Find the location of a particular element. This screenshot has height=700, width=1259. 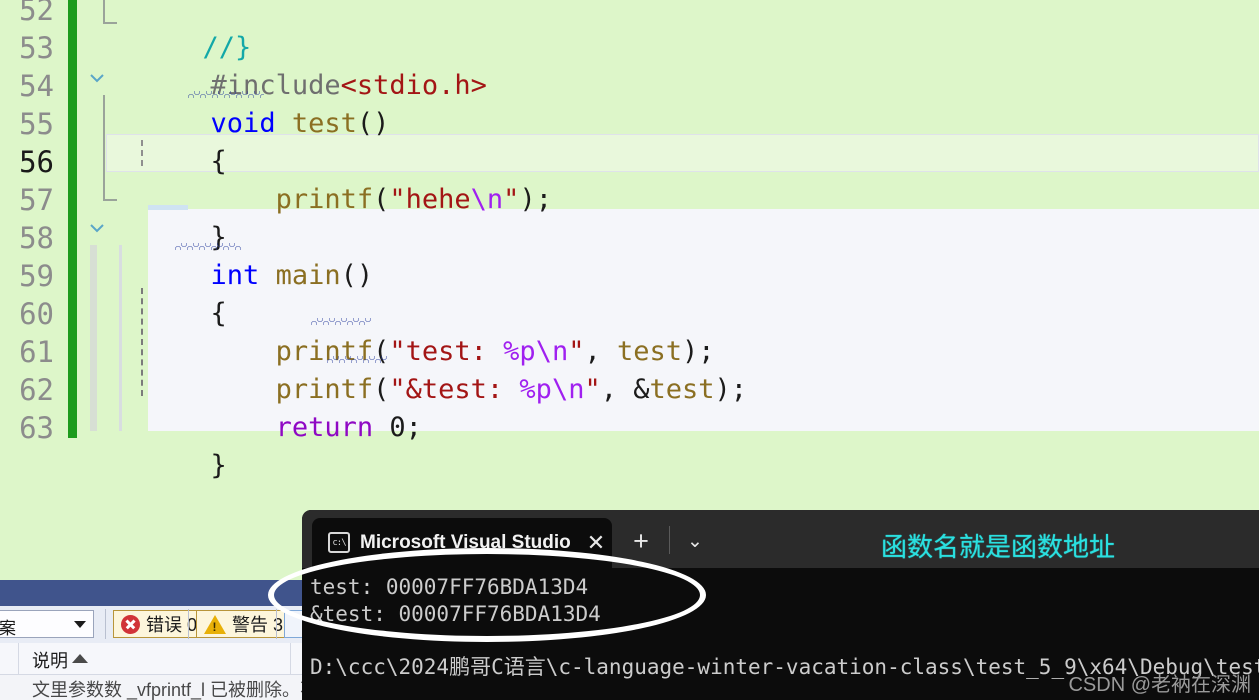

code-line: printf("test: %p\n", test); is located at coordinates (414, 331).